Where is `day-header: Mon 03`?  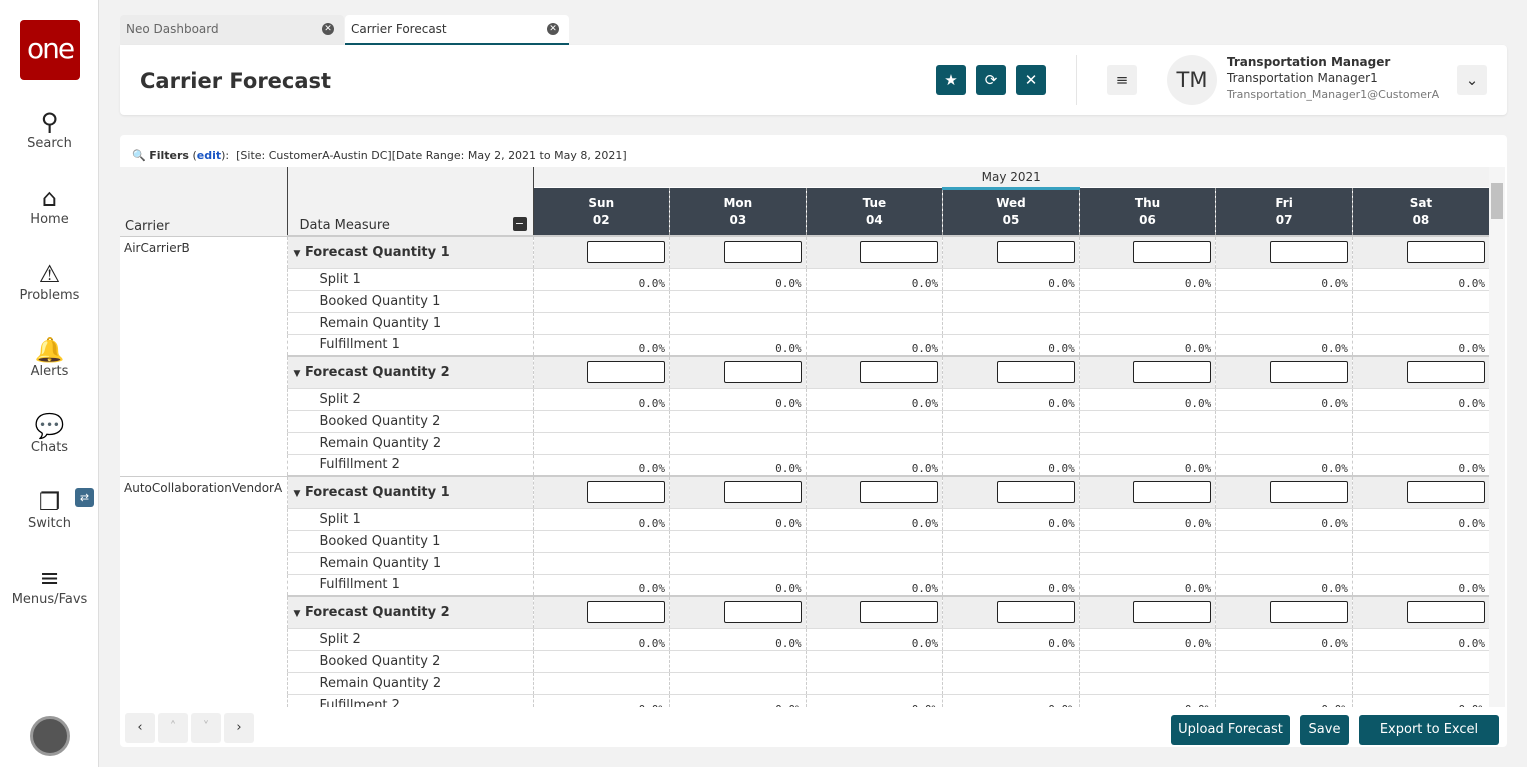
day-header: Mon 03 is located at coordinates (738, 212).